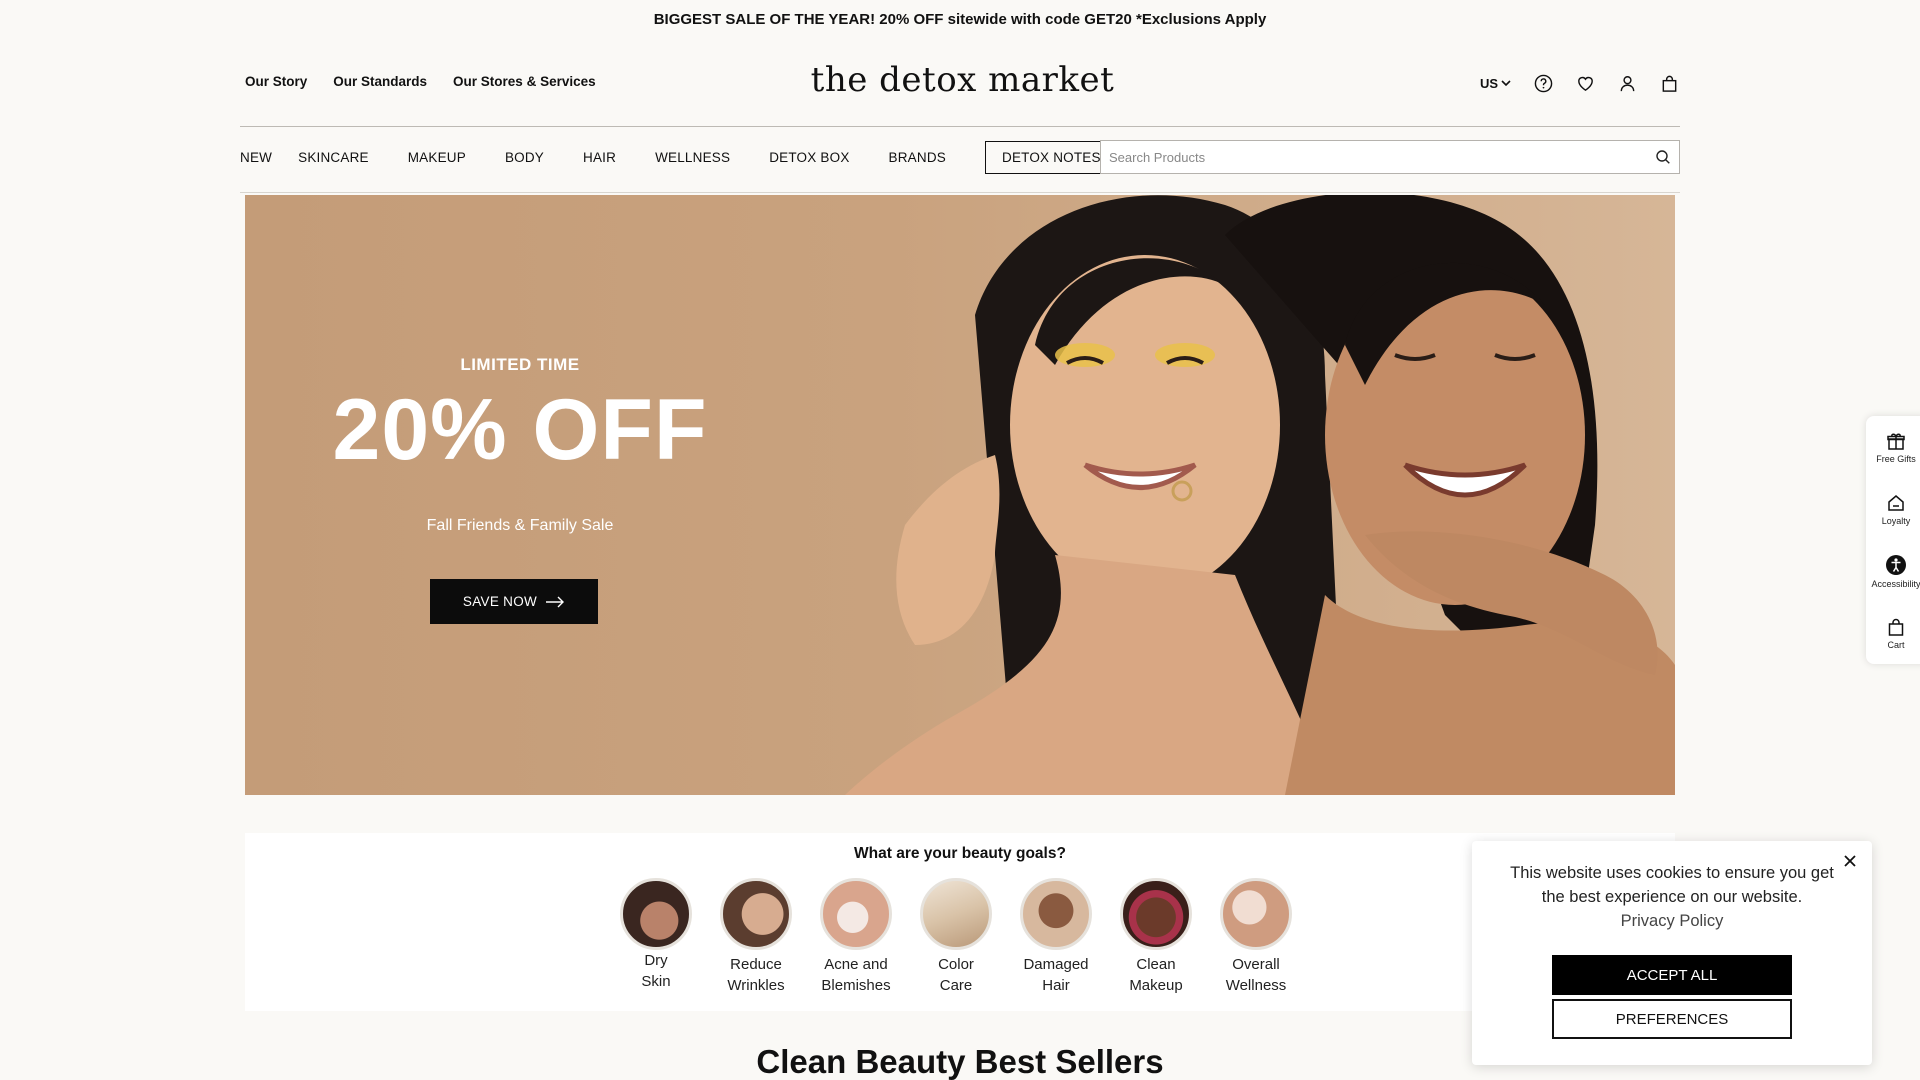 This screenshot has width=1920, height=1080. What do you see at coordinates (960, 192) in the screenshot?
I see `nav-divider` at bounding box center [960, 192].